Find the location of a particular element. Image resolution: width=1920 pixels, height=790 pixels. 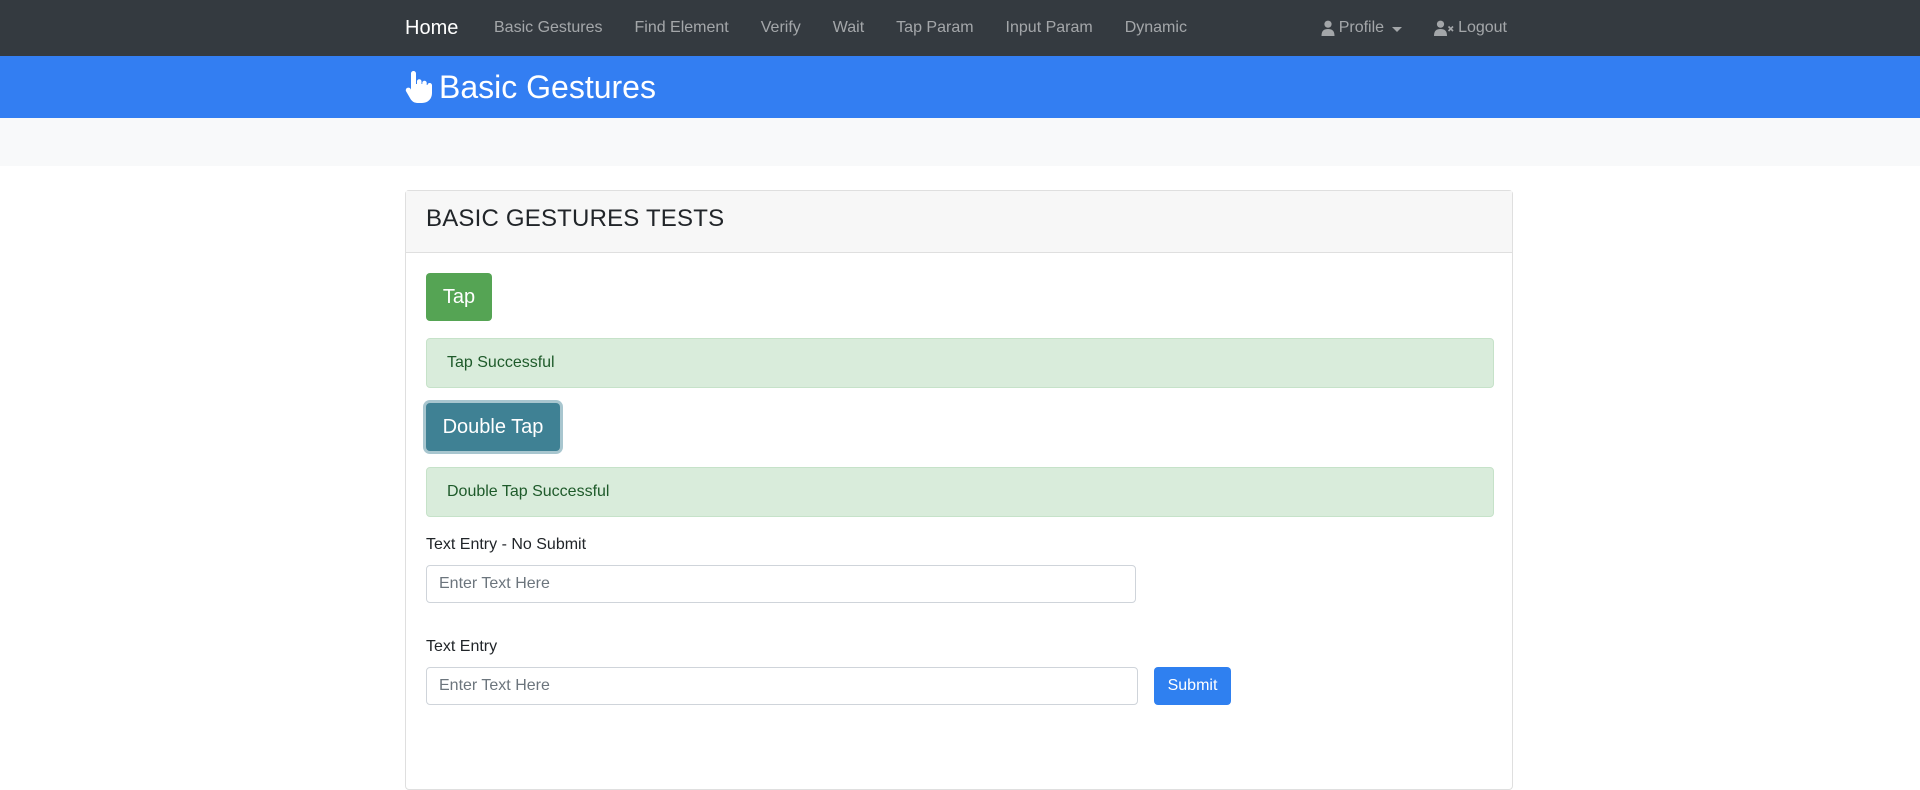

text-entry-no-submit-input is located at coordinates (781, 584).